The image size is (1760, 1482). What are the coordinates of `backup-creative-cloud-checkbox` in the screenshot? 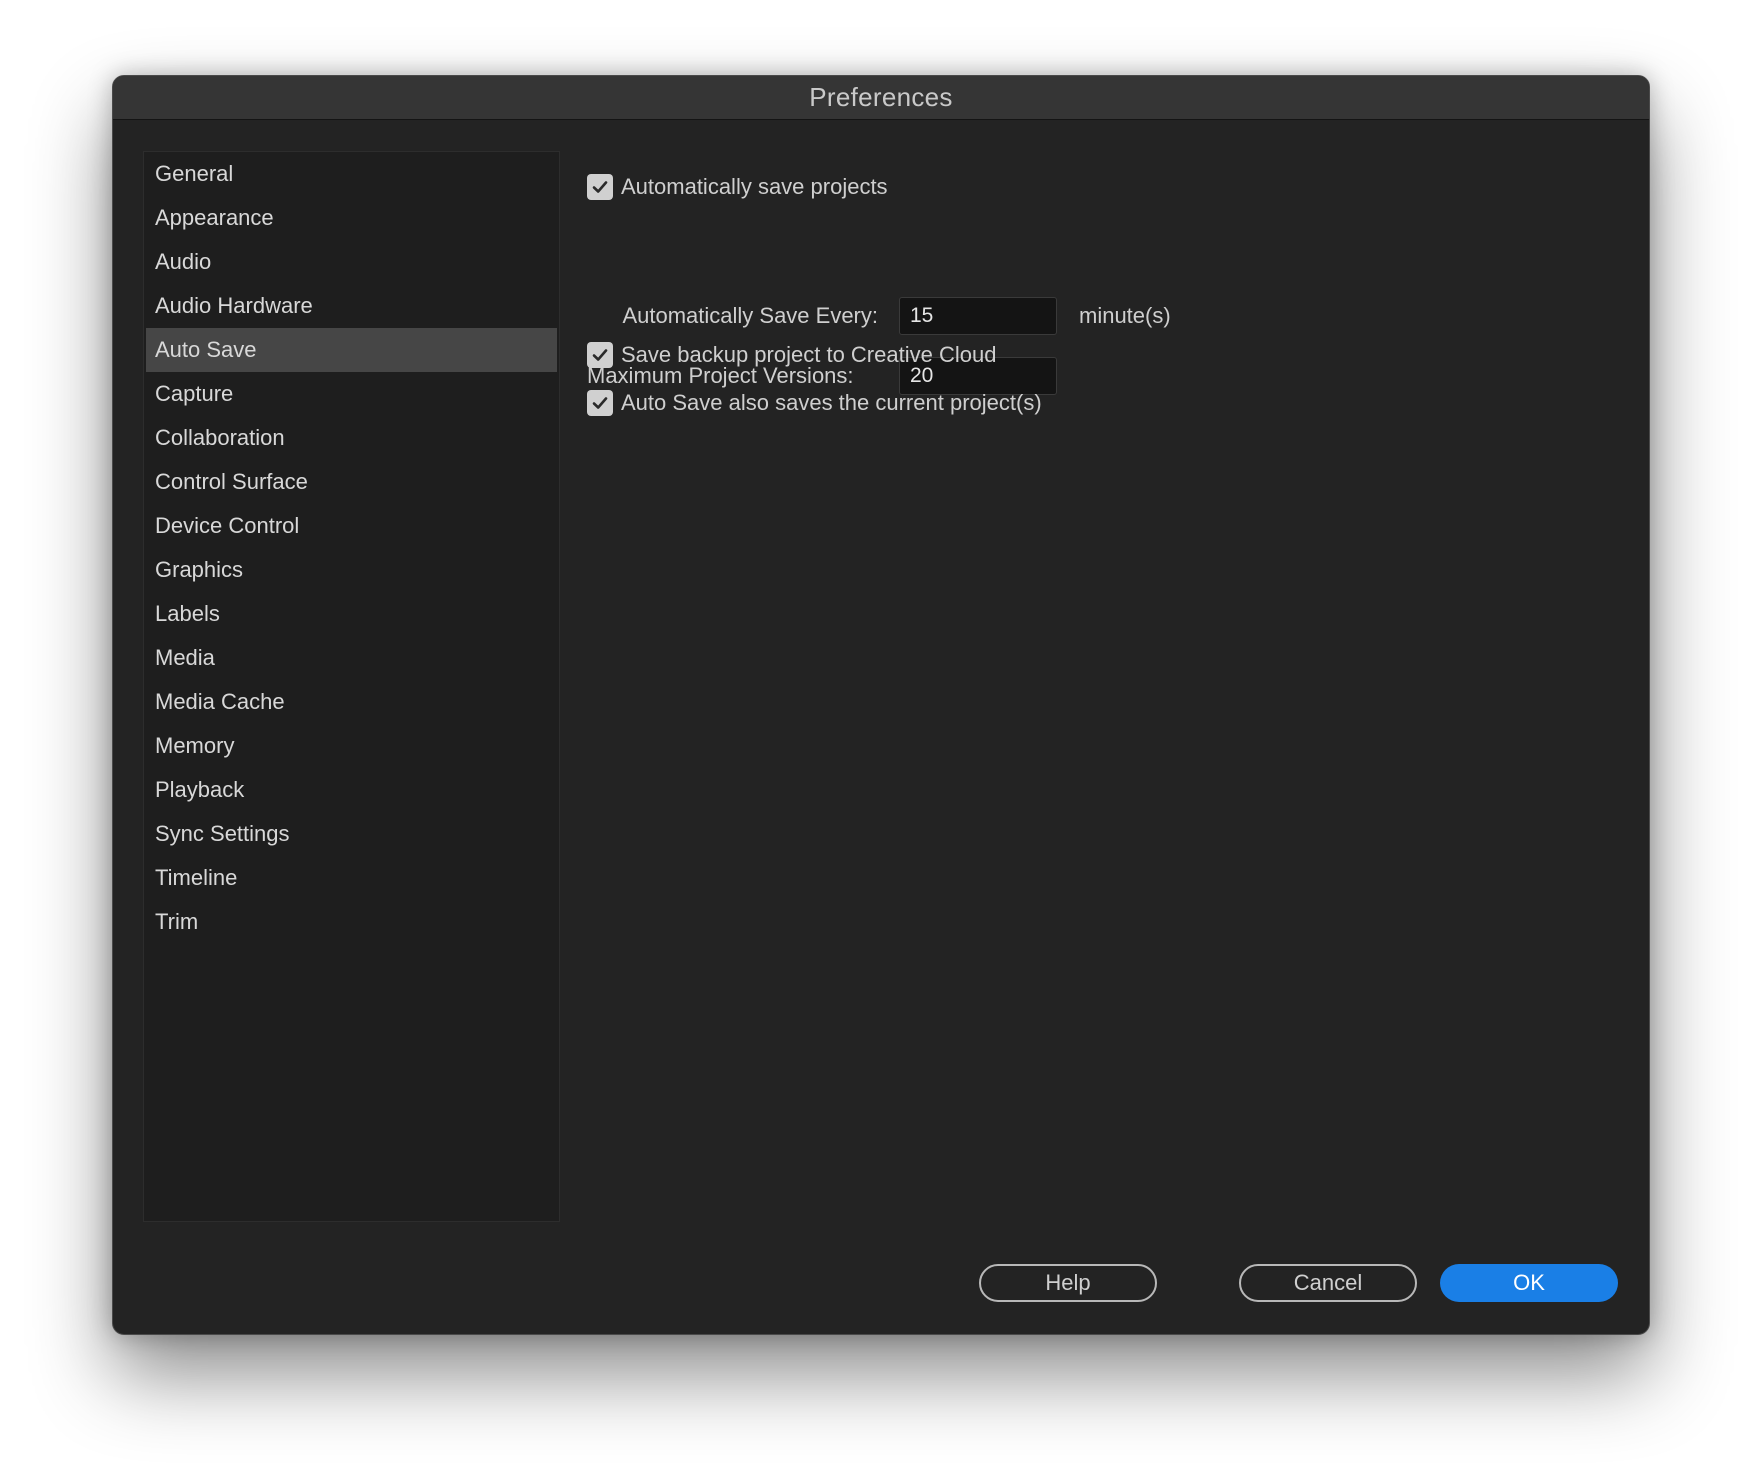 It's located at (600, 355).